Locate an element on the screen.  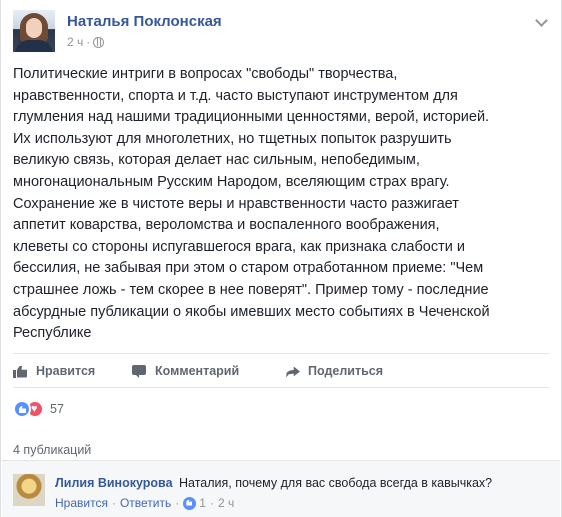
share-button: Поделиться is located at coordinates (334, 371).